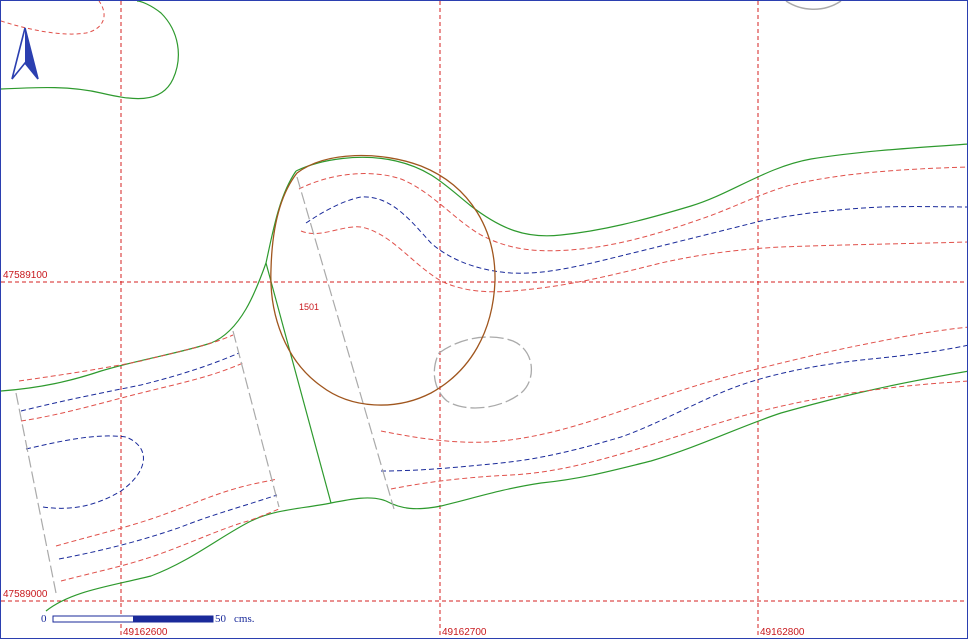  I want to click on contour-island, so click(53, 18).